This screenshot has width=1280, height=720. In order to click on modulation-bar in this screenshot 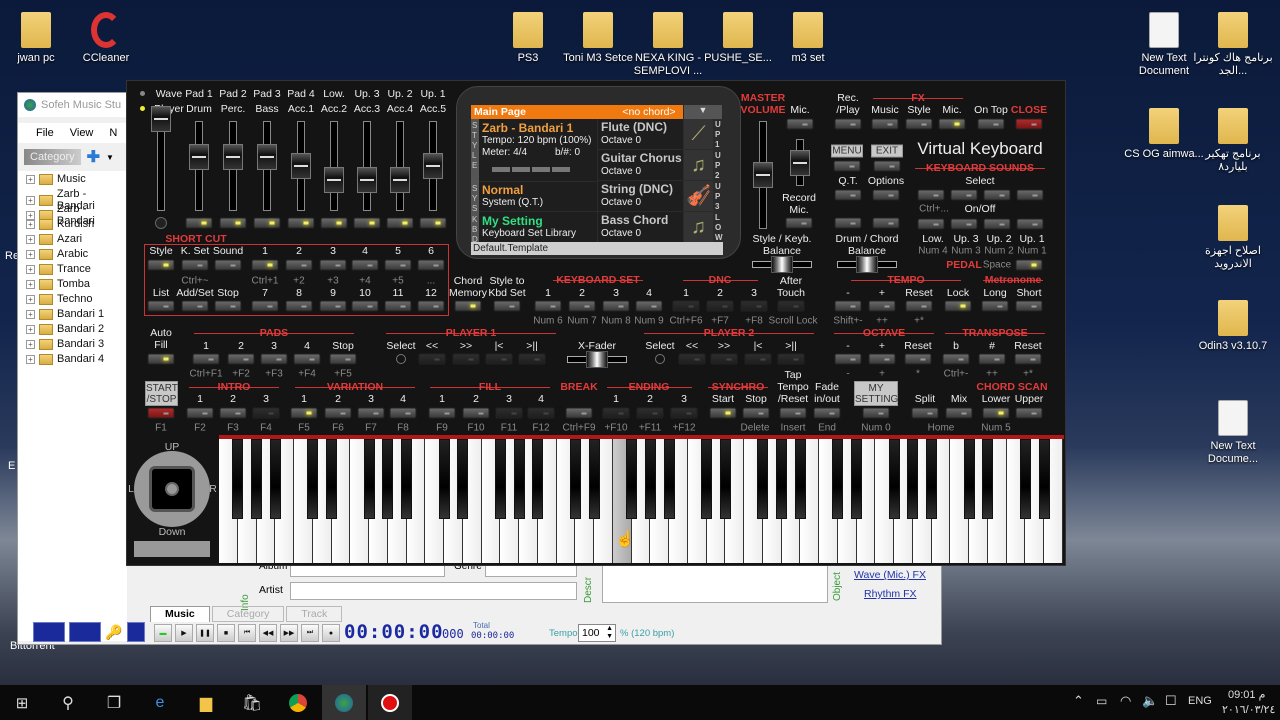, I will do `click(172, 549)`.